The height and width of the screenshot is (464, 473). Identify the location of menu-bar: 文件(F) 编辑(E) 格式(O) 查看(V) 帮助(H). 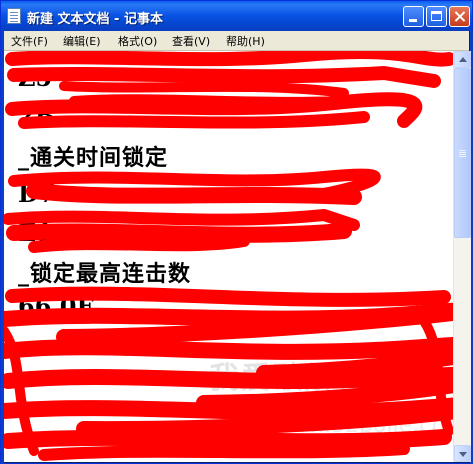
(236, 41).